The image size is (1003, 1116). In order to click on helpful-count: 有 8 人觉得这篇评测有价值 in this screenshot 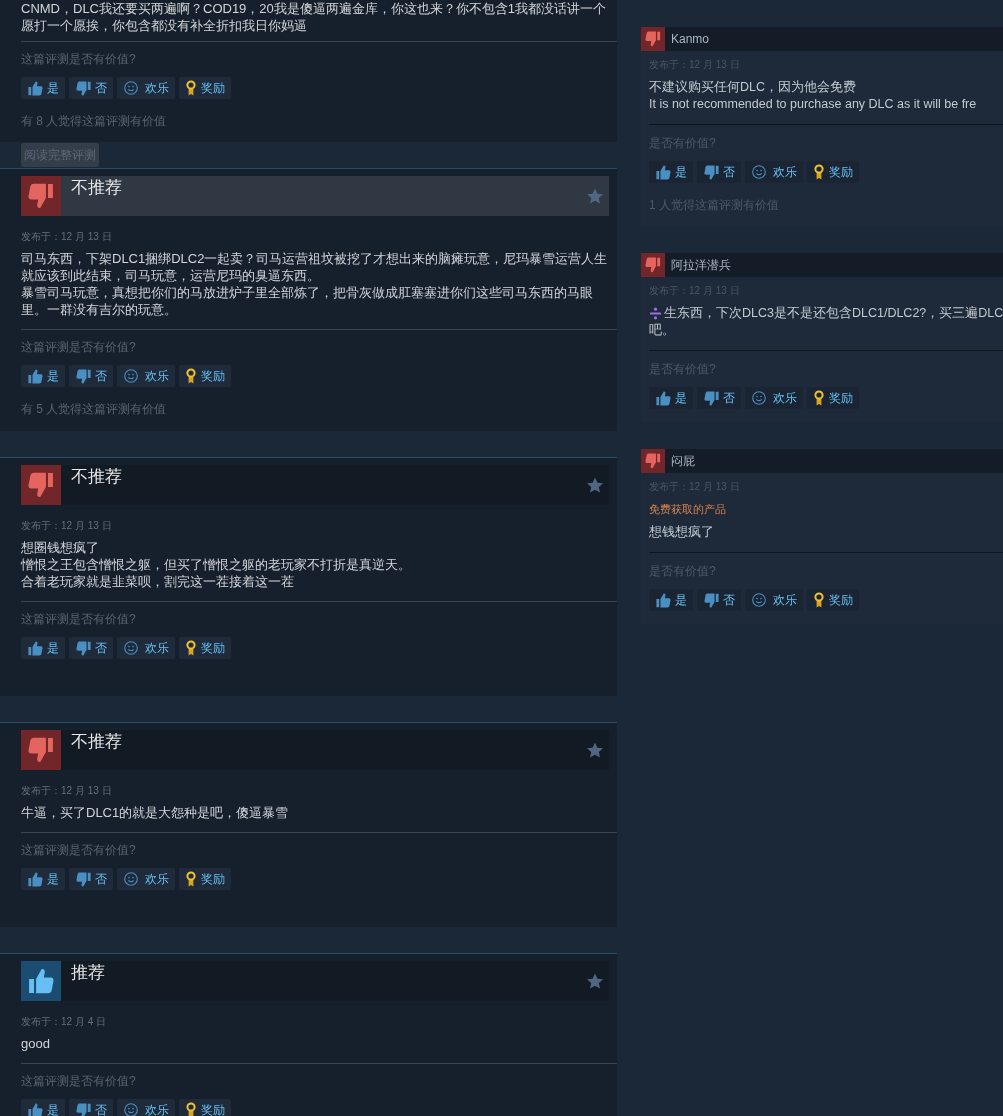, I will do `click(94, 121)`.